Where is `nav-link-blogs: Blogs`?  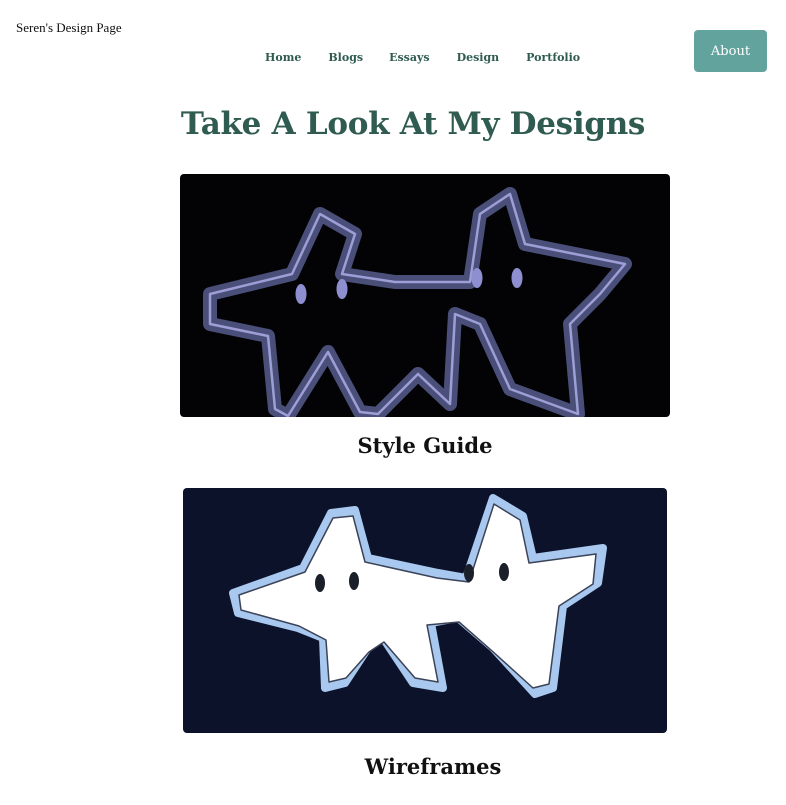
nav-link-blogs: Blogs is located at coordinates (345, 57).